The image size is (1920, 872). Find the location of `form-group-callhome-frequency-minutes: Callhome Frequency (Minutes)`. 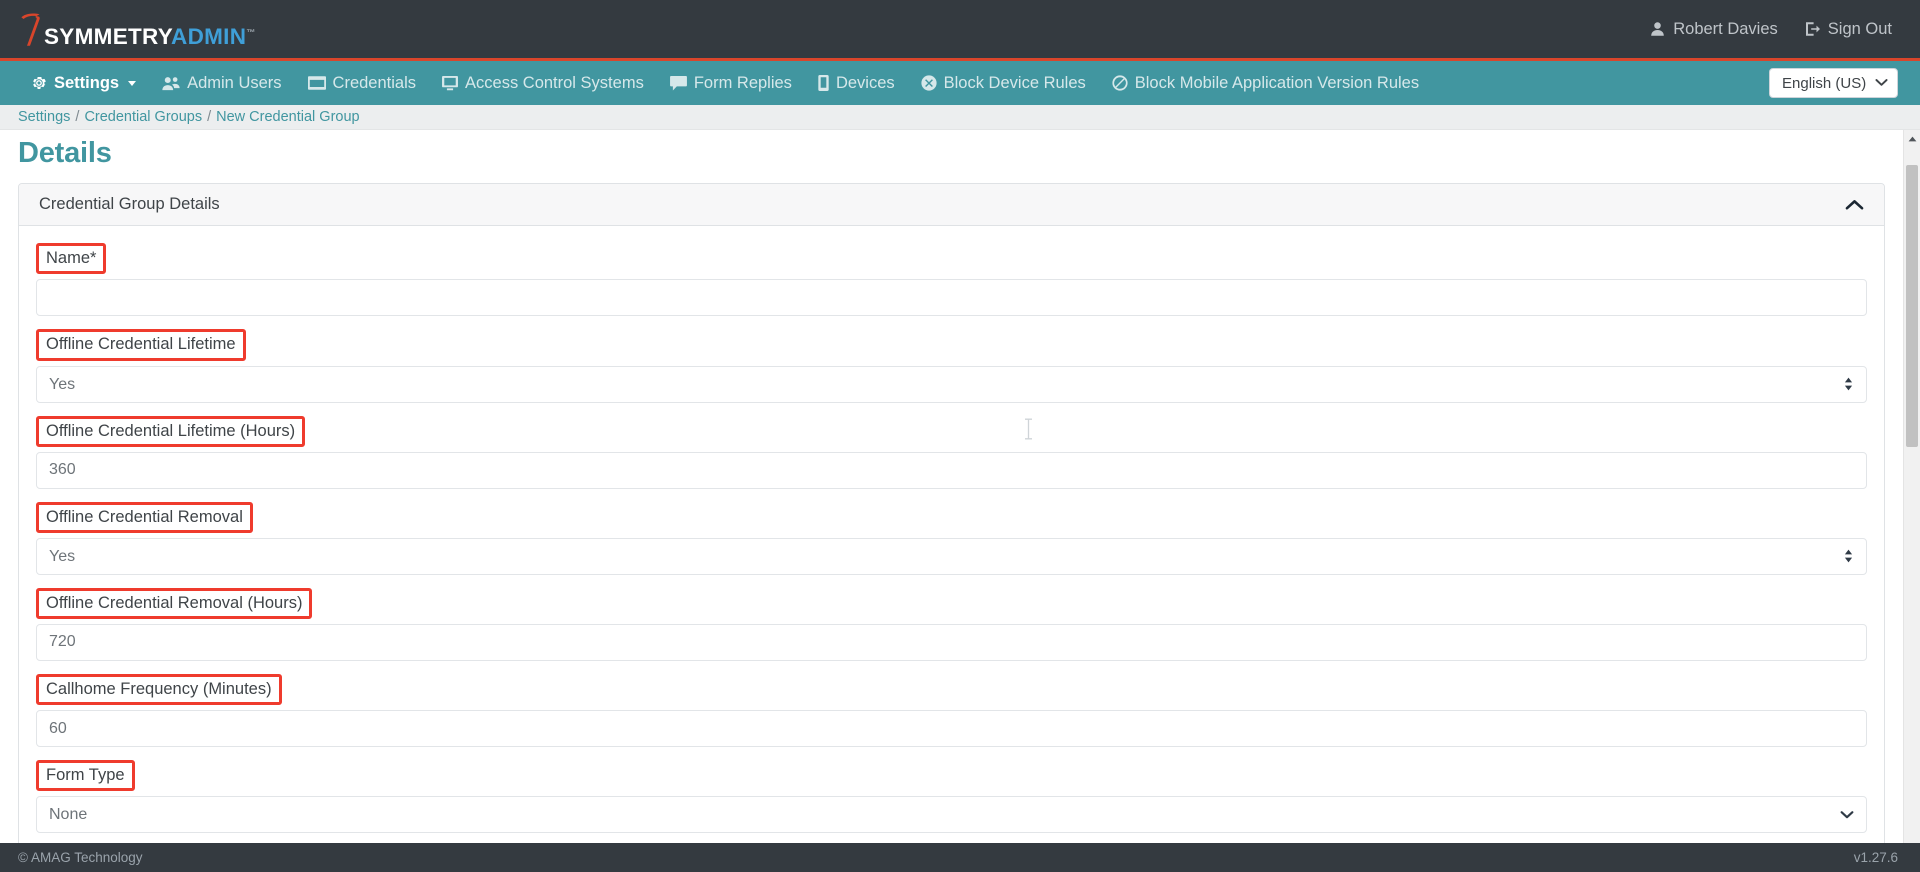

form-group-callhome-frequency-minutes: Callhome Frequency (Minutes) is located at coordinates (951, 710).